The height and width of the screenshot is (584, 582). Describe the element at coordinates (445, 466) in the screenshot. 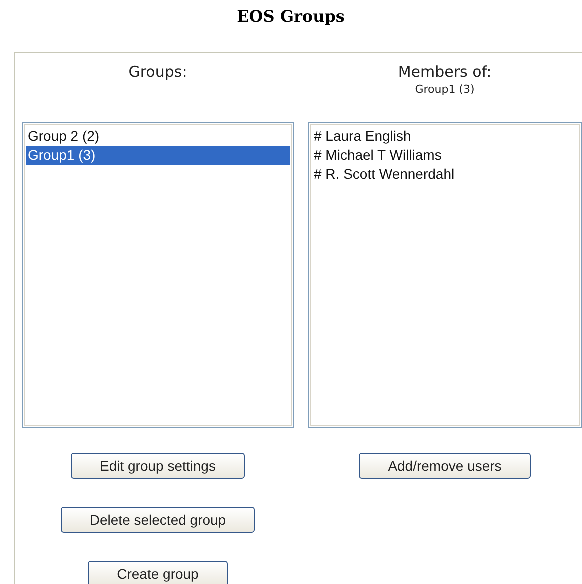

I see `action-button: Add/remove users` at that location.